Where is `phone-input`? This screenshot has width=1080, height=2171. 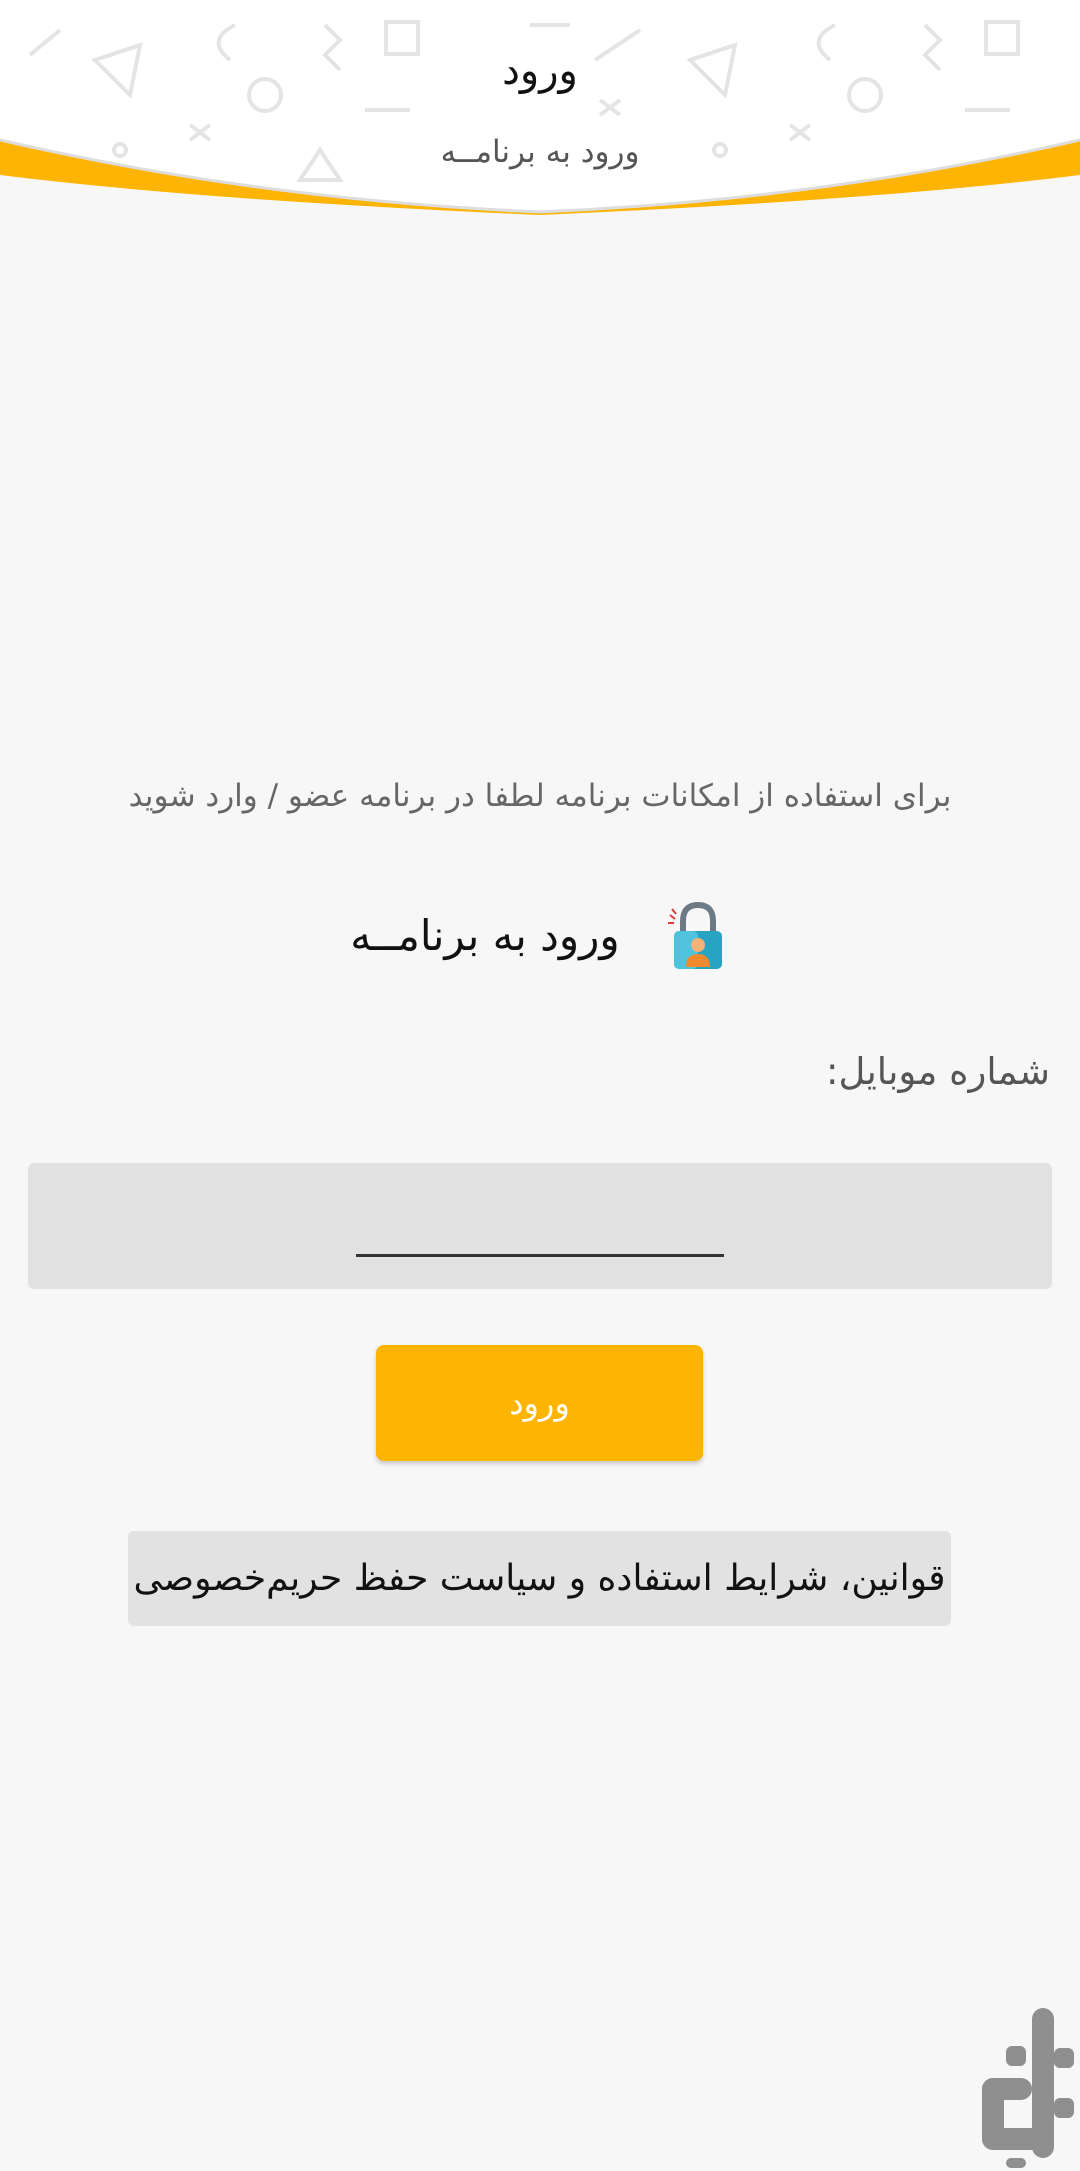 phone-input is located at coordinates (540, 1228).